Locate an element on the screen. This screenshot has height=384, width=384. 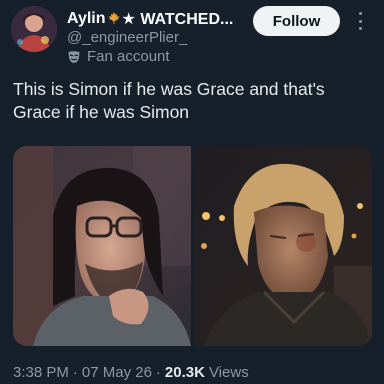
display-name: Aylin is located at coordinates (86, 19).